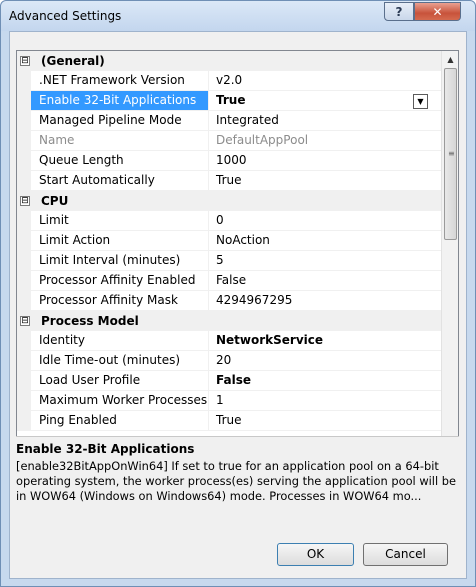 This screenshot has width=476, height=587. I want to click on property-value: DefaultAppPool, so click(325, 141).